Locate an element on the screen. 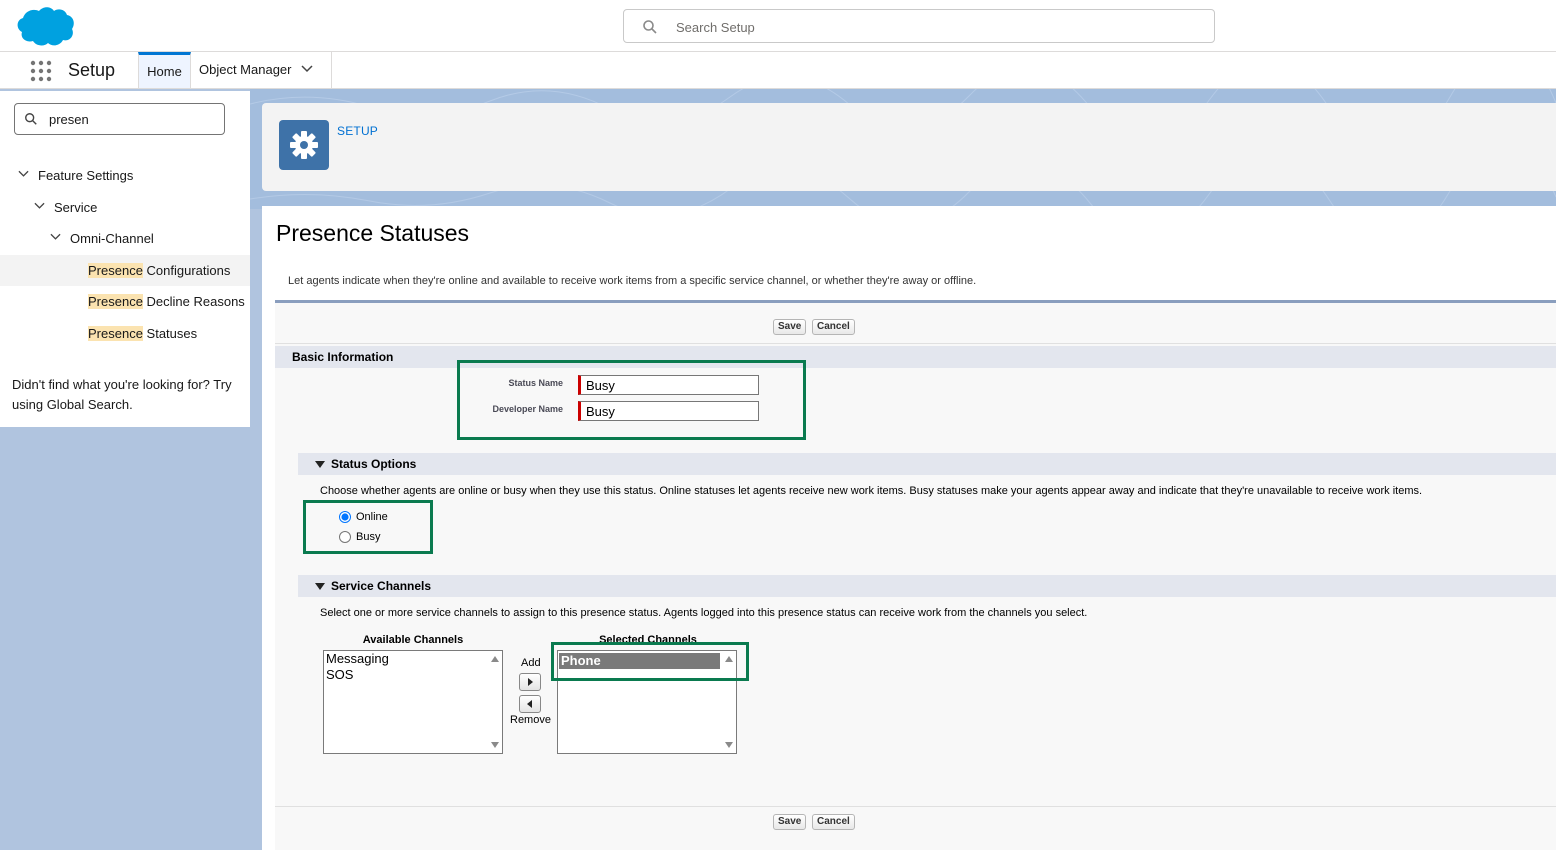 Image resolution: width=1556 pixels, height=850 pixels. arrow-right-icon is located at coordinates (530, 682).